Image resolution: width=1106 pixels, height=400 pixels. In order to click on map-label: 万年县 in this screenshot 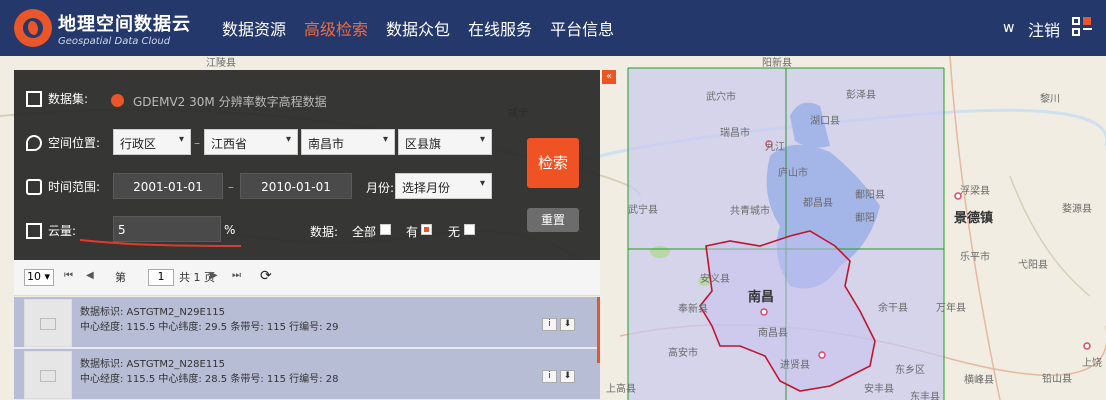, I will do `click(951, 308)`.